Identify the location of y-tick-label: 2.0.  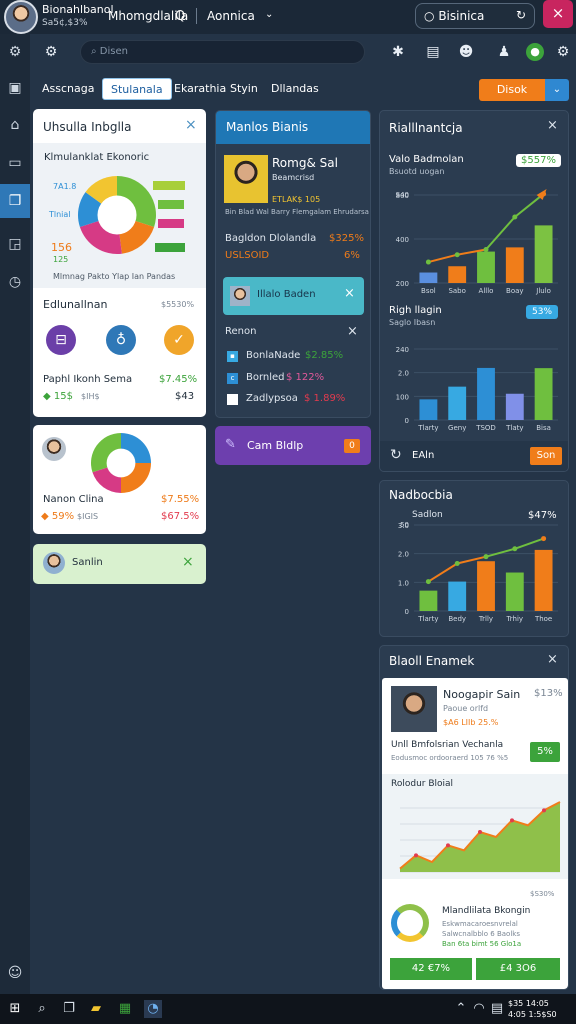
(403, 555).